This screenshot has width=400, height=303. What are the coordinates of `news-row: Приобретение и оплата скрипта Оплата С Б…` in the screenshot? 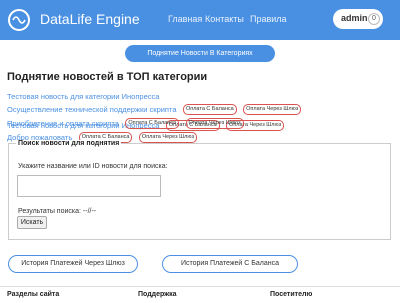 It's located at (125, 122).